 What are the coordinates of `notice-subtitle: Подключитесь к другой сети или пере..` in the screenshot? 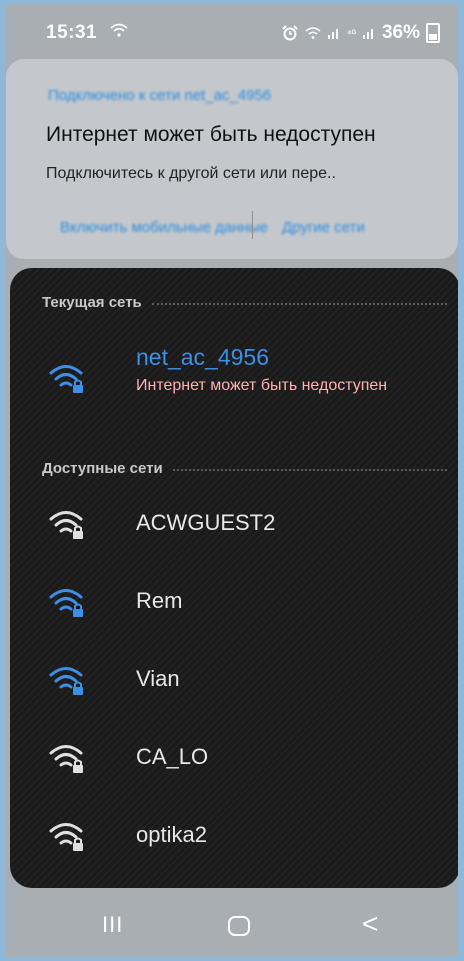 It's located at (191, 173).